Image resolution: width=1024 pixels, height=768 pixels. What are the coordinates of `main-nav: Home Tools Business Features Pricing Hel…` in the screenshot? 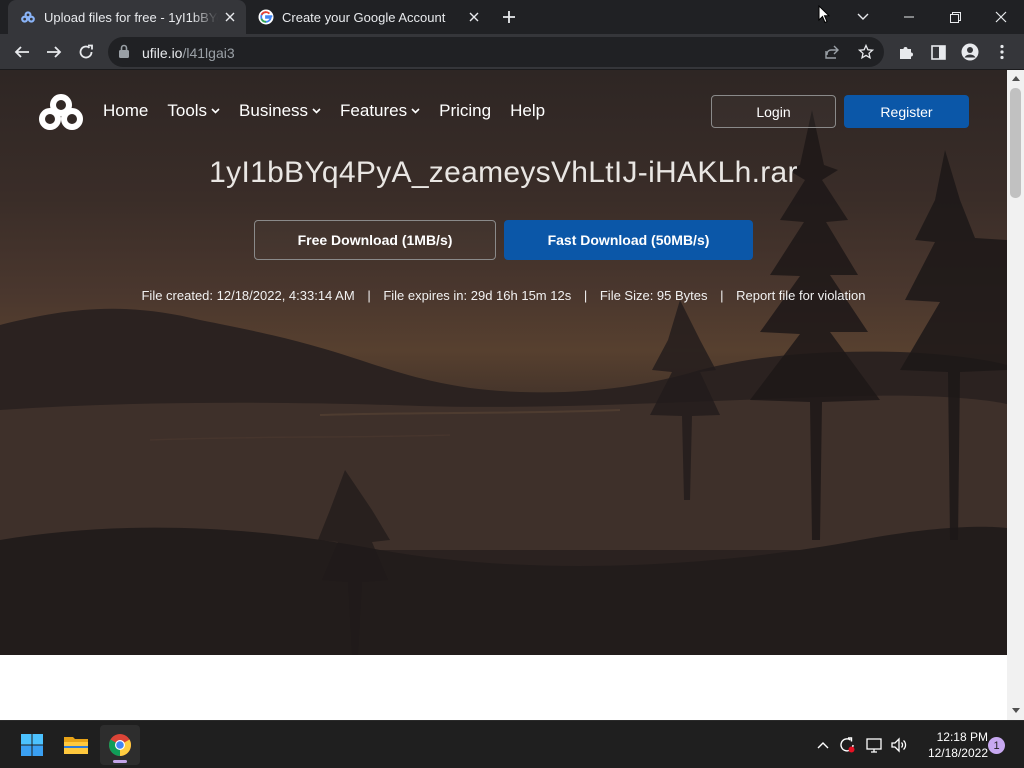 It's located at (333, 111).